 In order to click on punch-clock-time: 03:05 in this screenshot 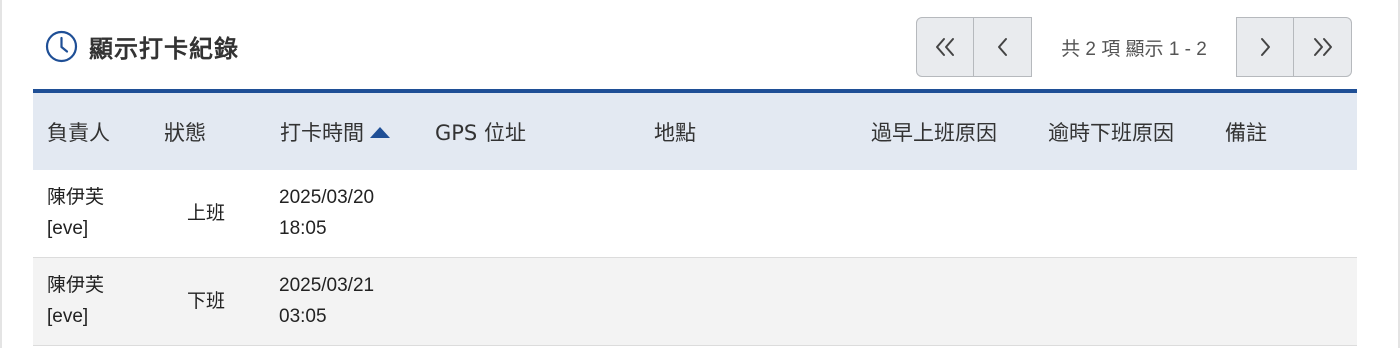, I will do `click(303, 316)`.